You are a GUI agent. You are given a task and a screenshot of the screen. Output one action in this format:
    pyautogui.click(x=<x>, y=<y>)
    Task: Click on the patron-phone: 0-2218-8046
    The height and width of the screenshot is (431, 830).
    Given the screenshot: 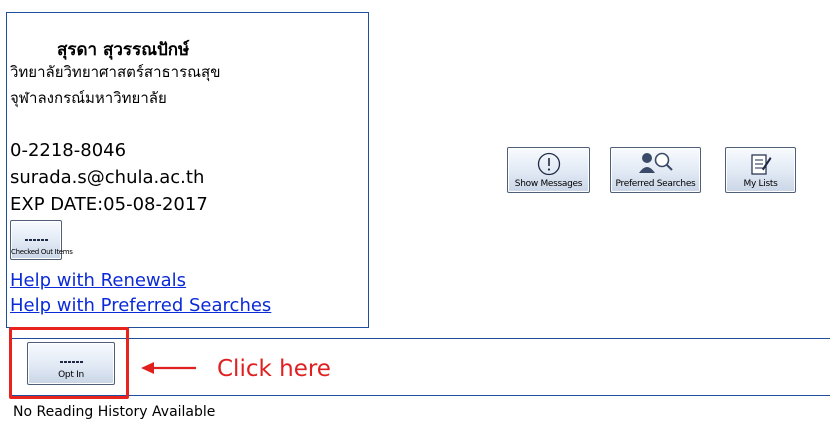 What is the action you would take?
    pyautogui.click(x=68, y=150)
    